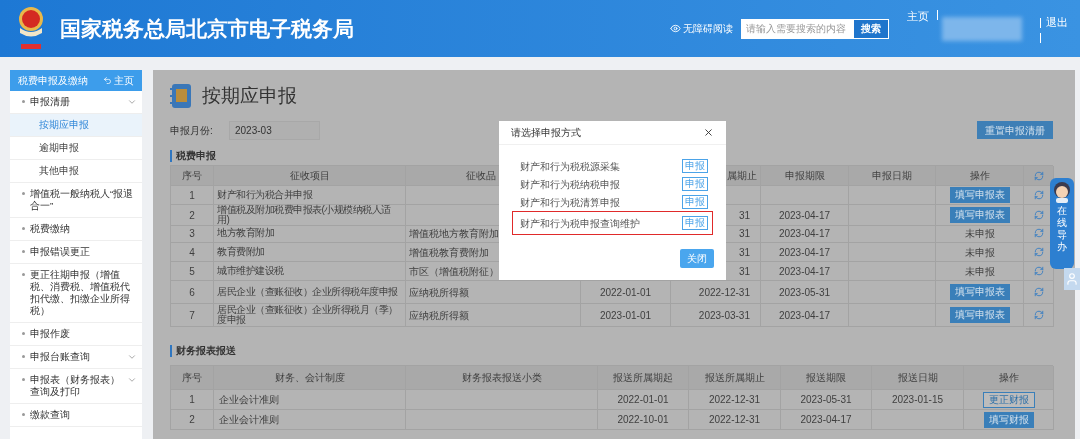 The width and height of the screenshot is (1080, 439). I want to click on assistant-label: 在线导办, so click(1062, 229).